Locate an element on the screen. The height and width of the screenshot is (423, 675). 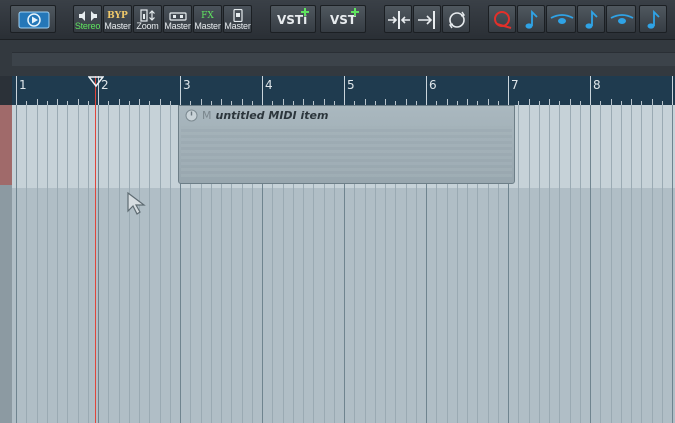
mute-label: M is located at coordinates (207, 115).